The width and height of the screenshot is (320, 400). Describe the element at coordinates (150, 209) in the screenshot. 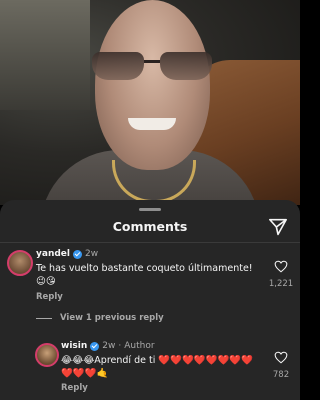

I see `drag-handle` at that location.